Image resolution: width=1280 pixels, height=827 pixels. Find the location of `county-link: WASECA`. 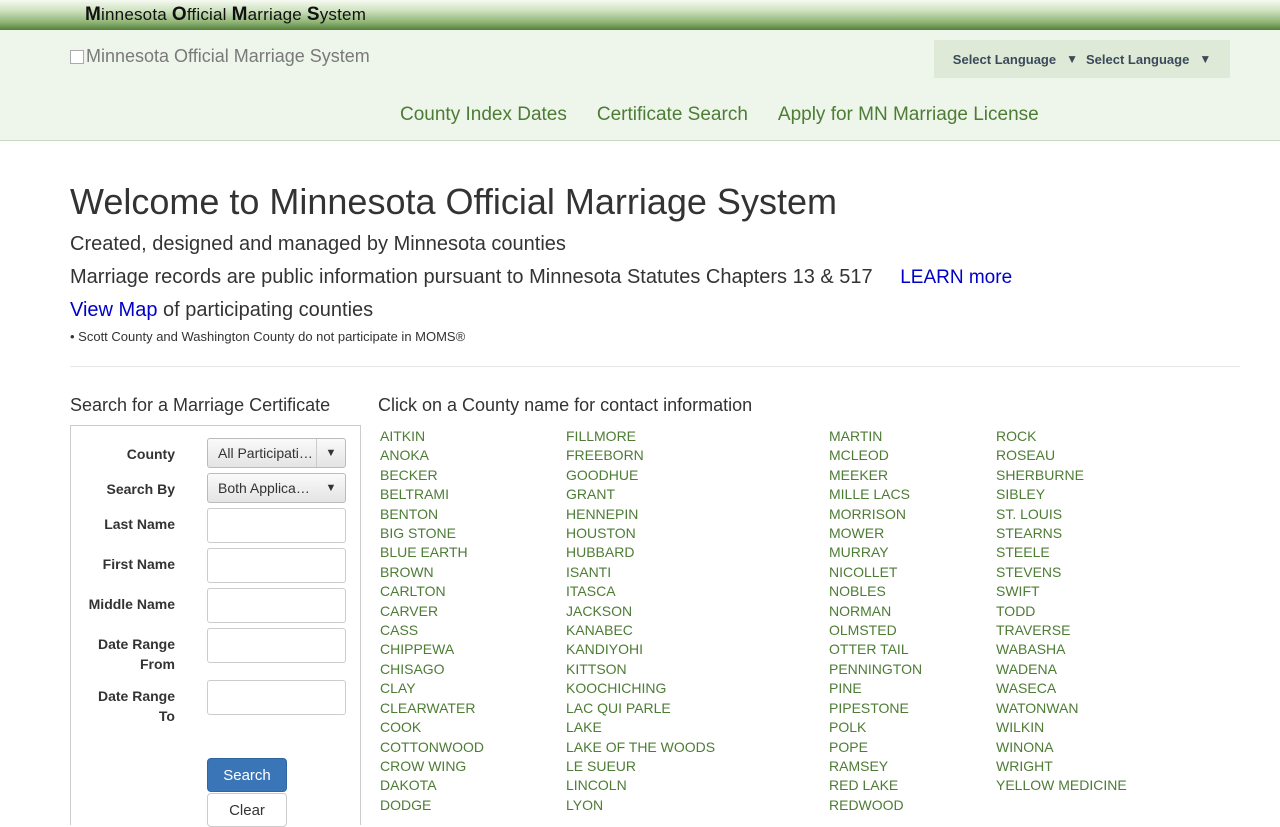

county-link: WASECA is located at coordinates (1086, 688).